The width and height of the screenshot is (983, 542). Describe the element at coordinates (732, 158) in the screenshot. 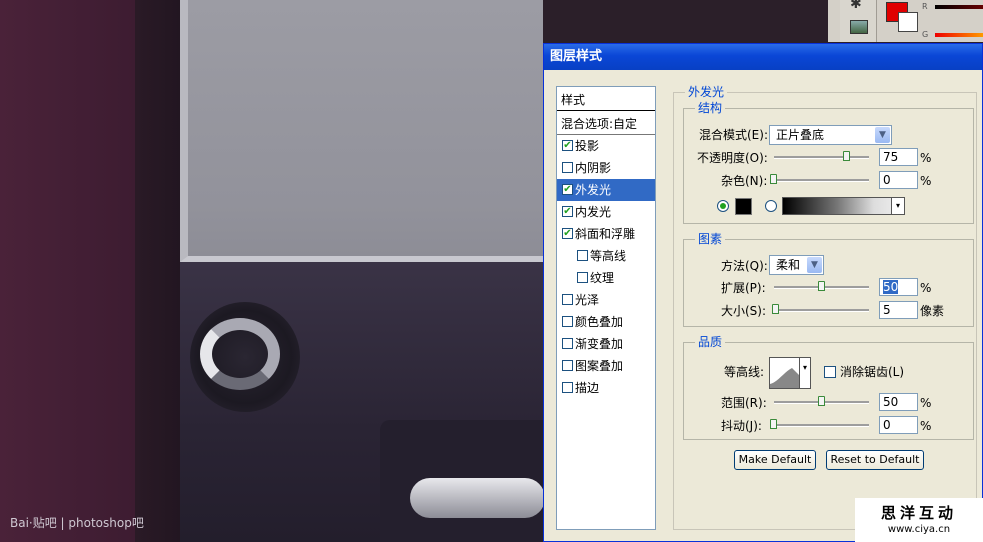

I see `opacity-label: 不透明度(O):` at that location.